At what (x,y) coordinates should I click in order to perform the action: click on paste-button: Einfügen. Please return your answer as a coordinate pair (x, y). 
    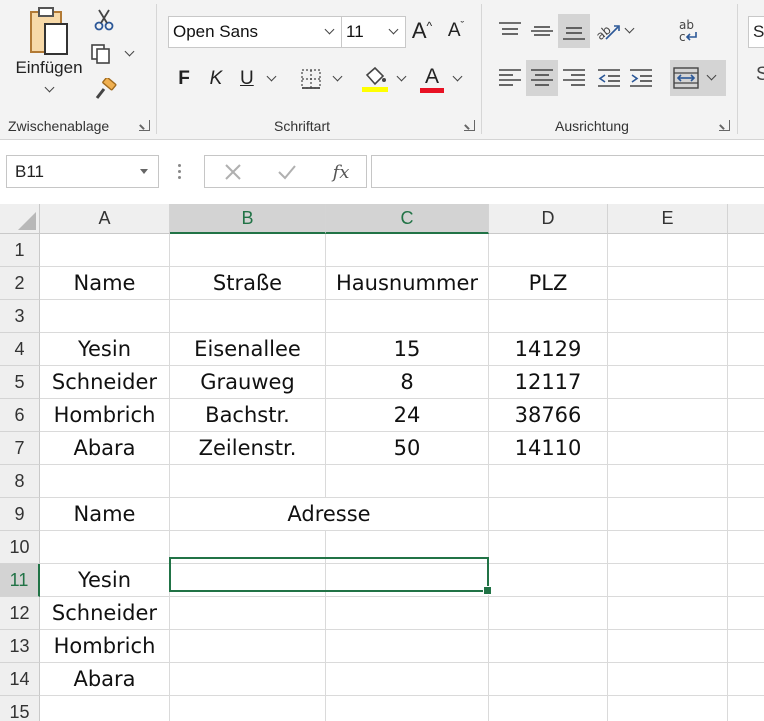
    Looking at the image, I should click on (49, 54).